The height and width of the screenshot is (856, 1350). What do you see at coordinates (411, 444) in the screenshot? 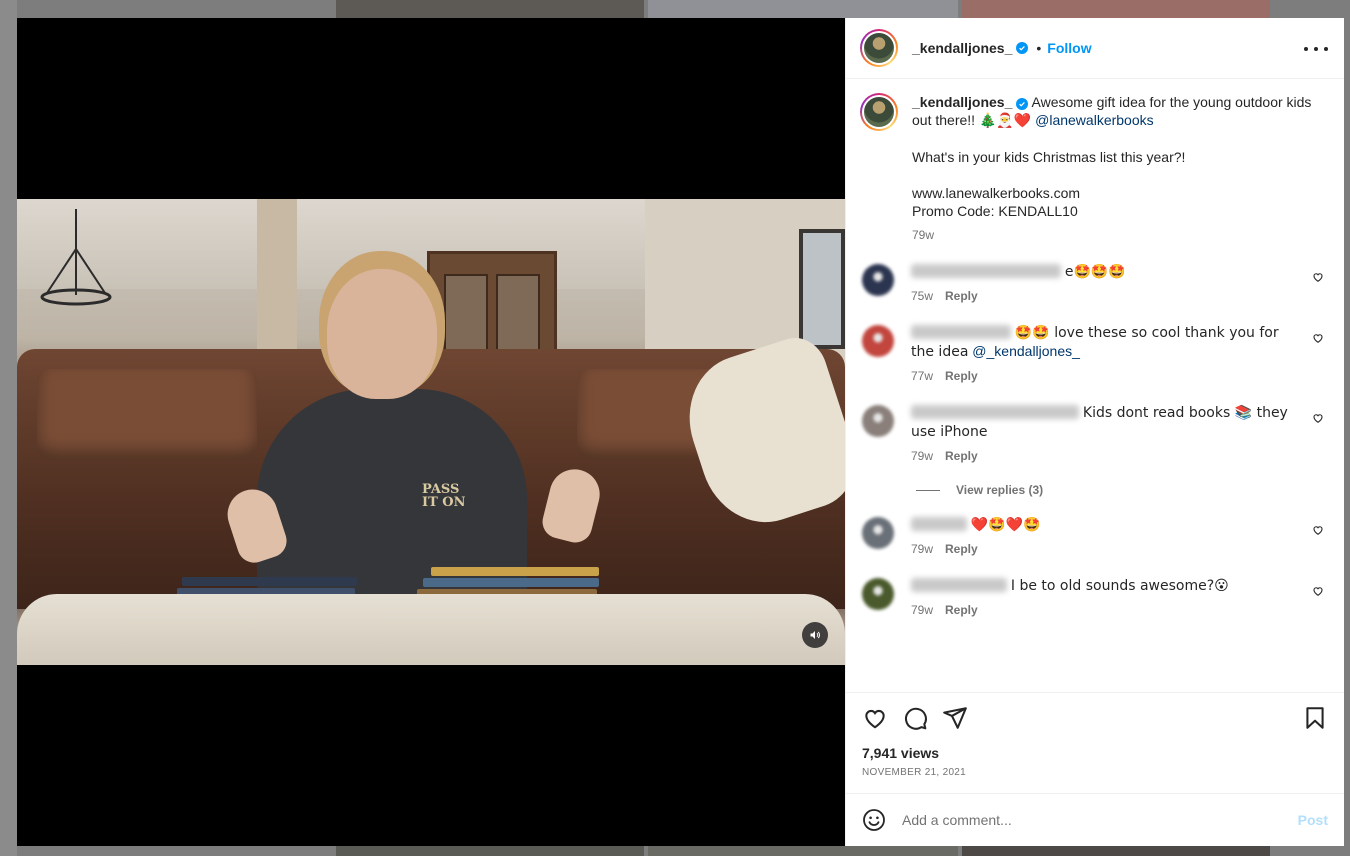
I see `video-scene-person: PASS IT ON` at bounding box center [411, 444].